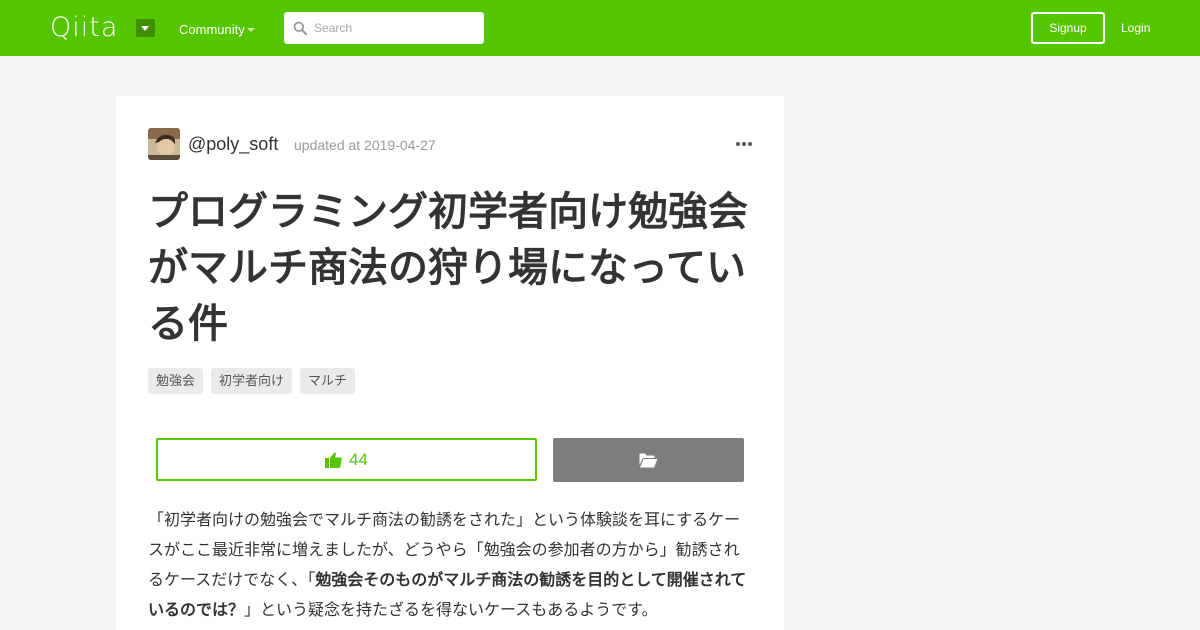  What do you see at coordinates (84, 28) in the screenshot?
I see `qiita-logo: Qiita` at bounding box center [84, 28].